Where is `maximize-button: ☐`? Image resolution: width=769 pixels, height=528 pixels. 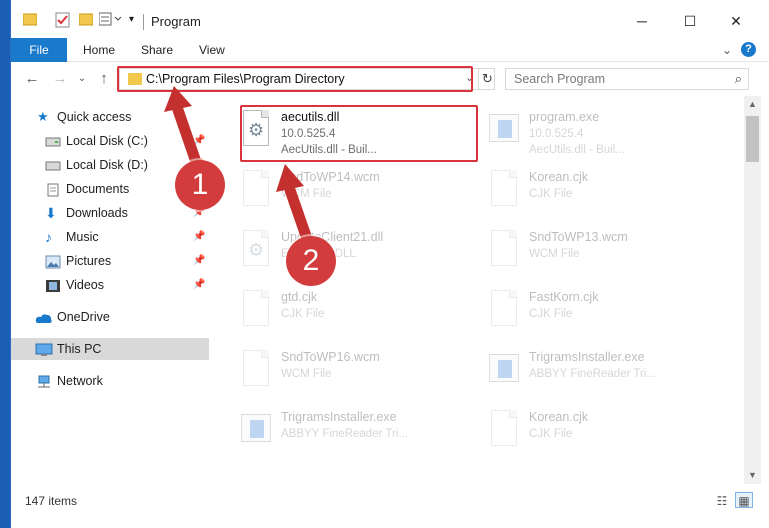
maximize-button: ☐ is located at coordinates (690, 21).